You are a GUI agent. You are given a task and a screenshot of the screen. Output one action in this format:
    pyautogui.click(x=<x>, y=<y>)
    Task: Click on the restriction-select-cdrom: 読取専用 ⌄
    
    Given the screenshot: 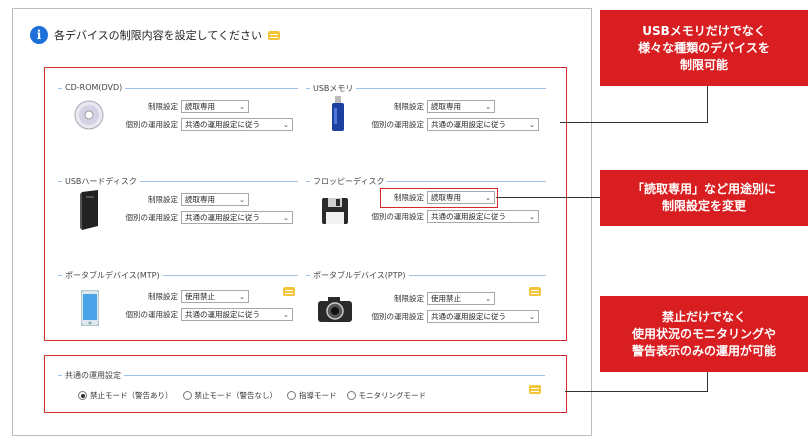 What is the action you would take?
    pyautogui.click(x=215, y=106)
    